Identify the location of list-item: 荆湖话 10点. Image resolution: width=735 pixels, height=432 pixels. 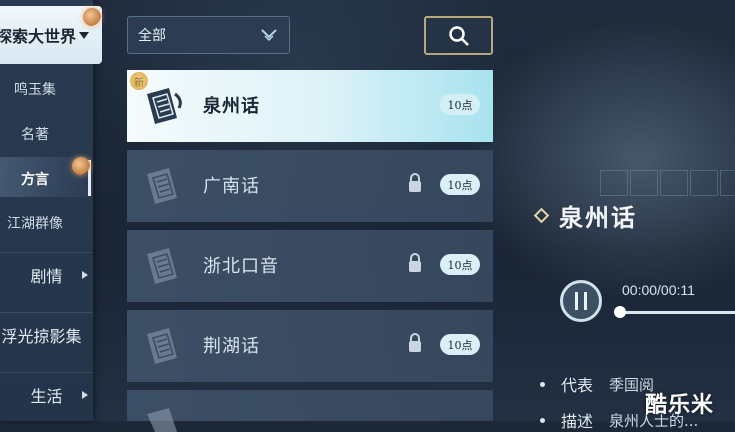
(310, 346).